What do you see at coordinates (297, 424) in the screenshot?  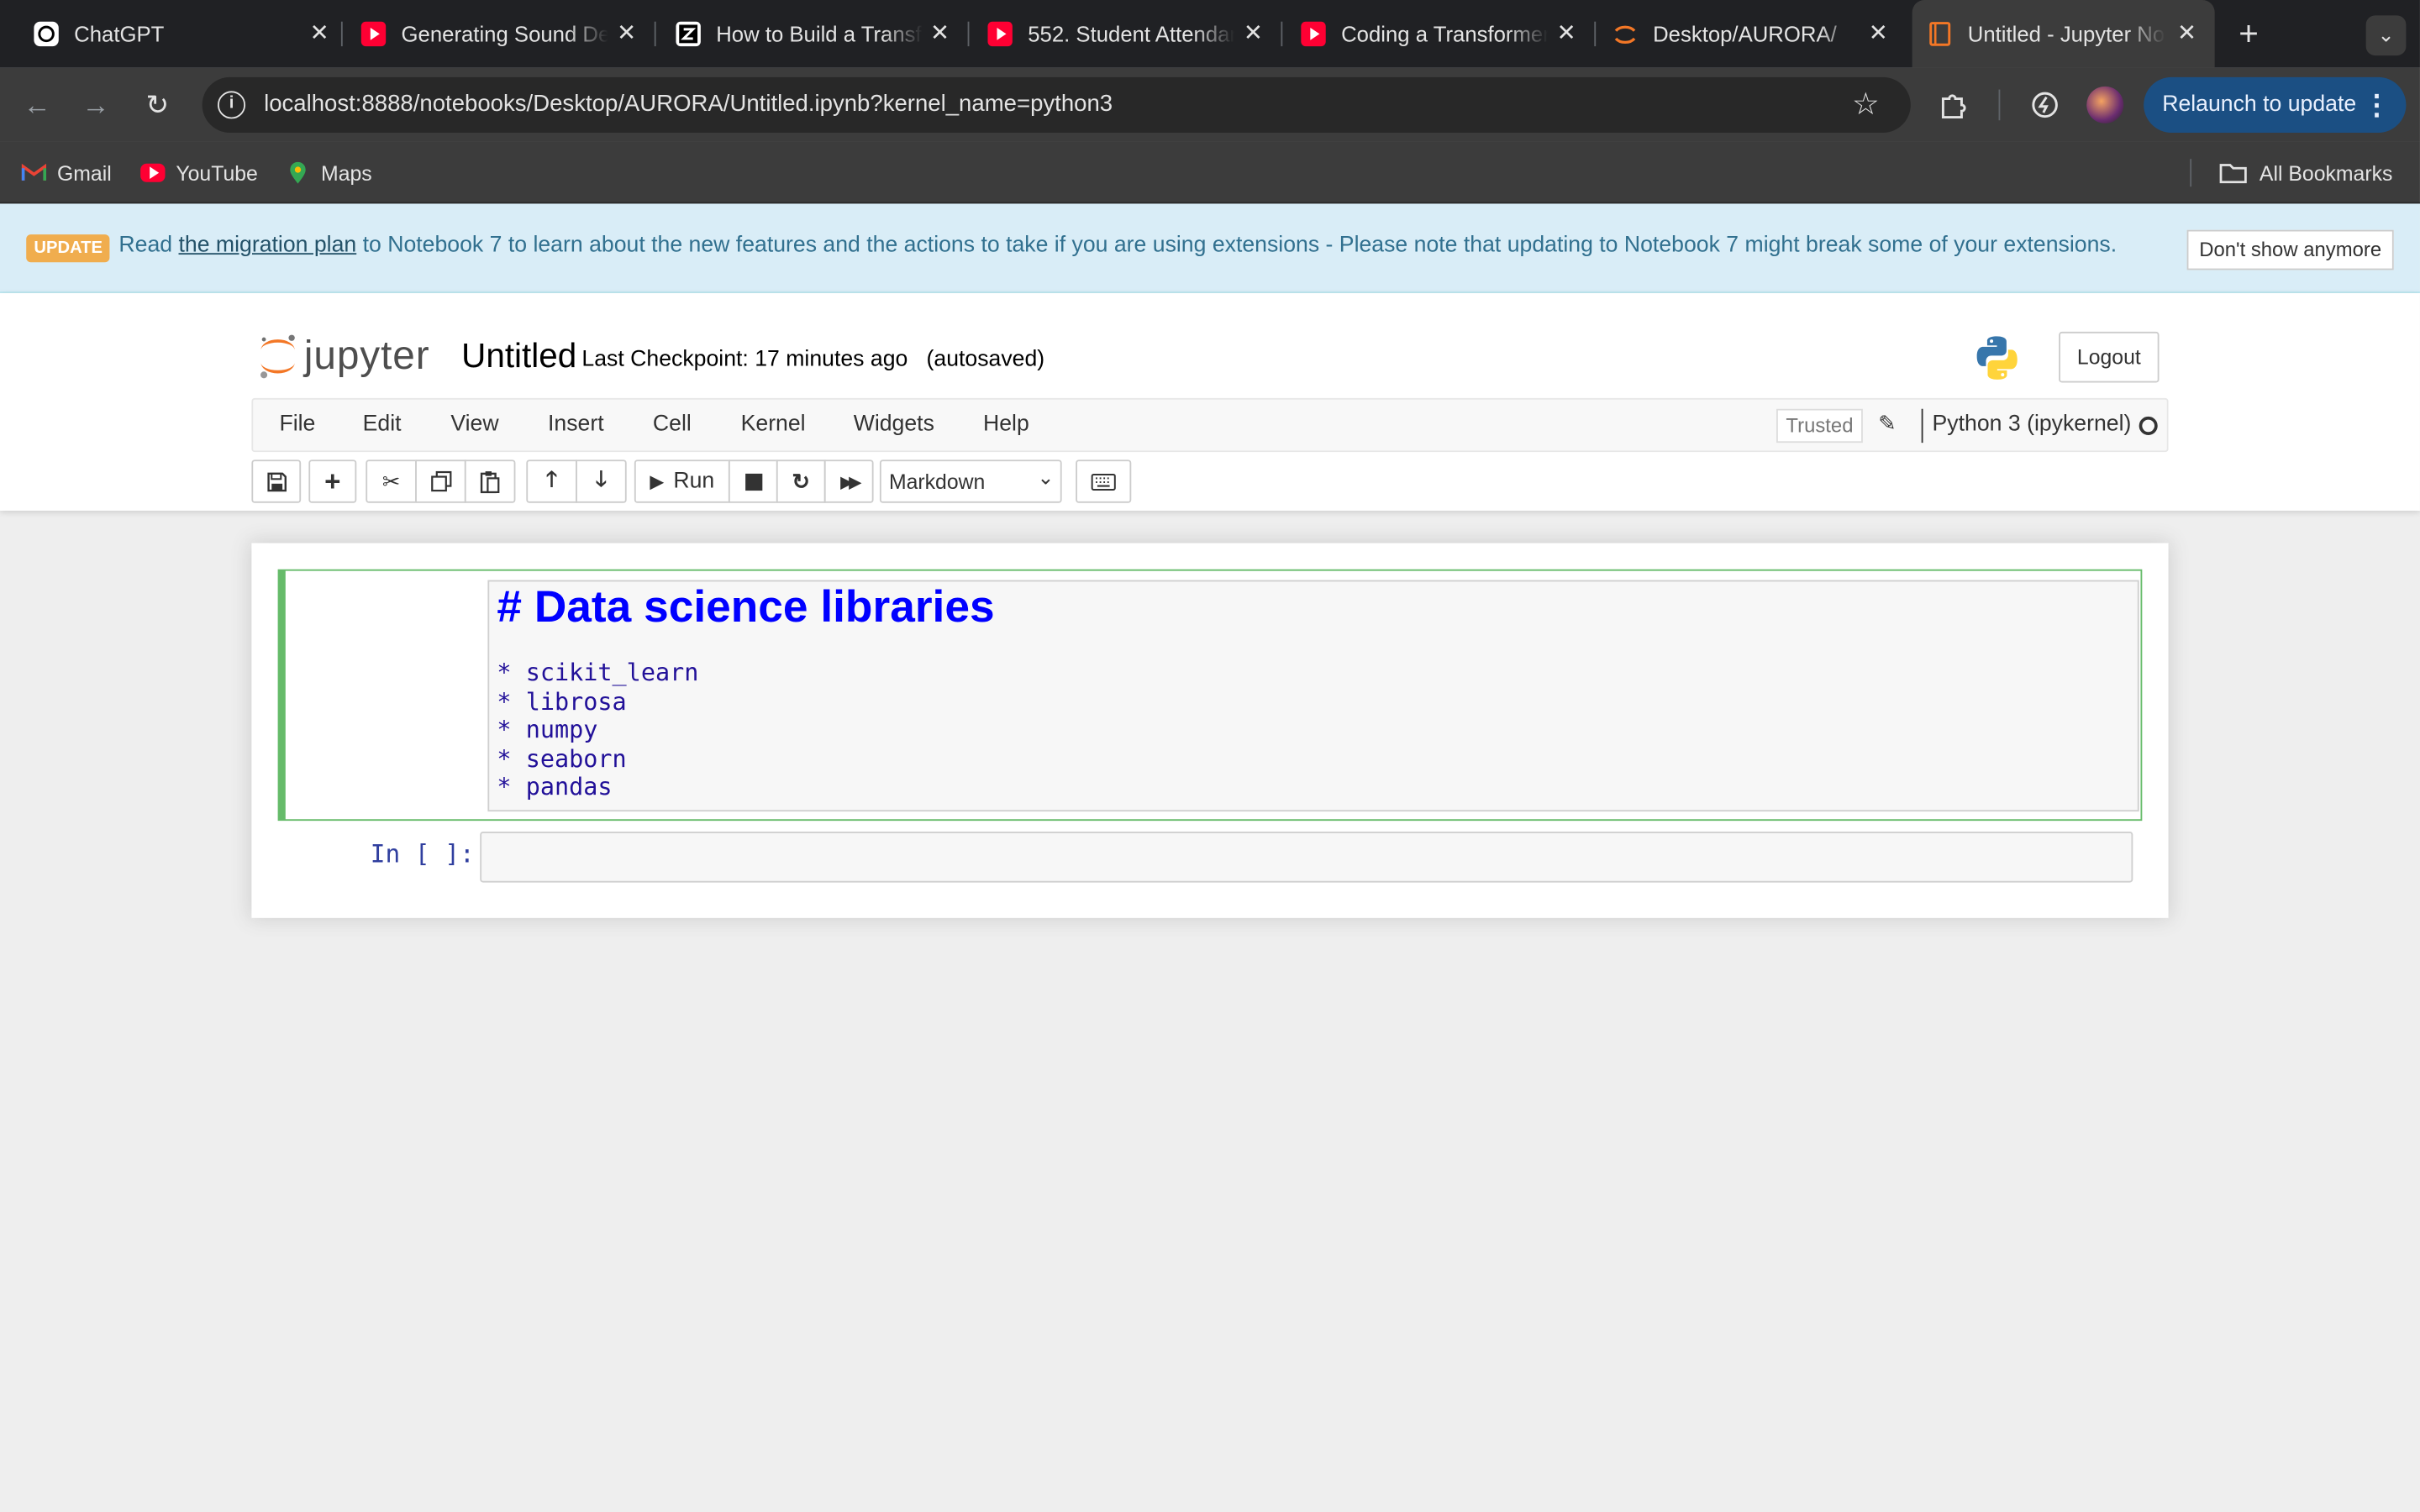 I see `menu-file: File` at bounding box center [297, 424].